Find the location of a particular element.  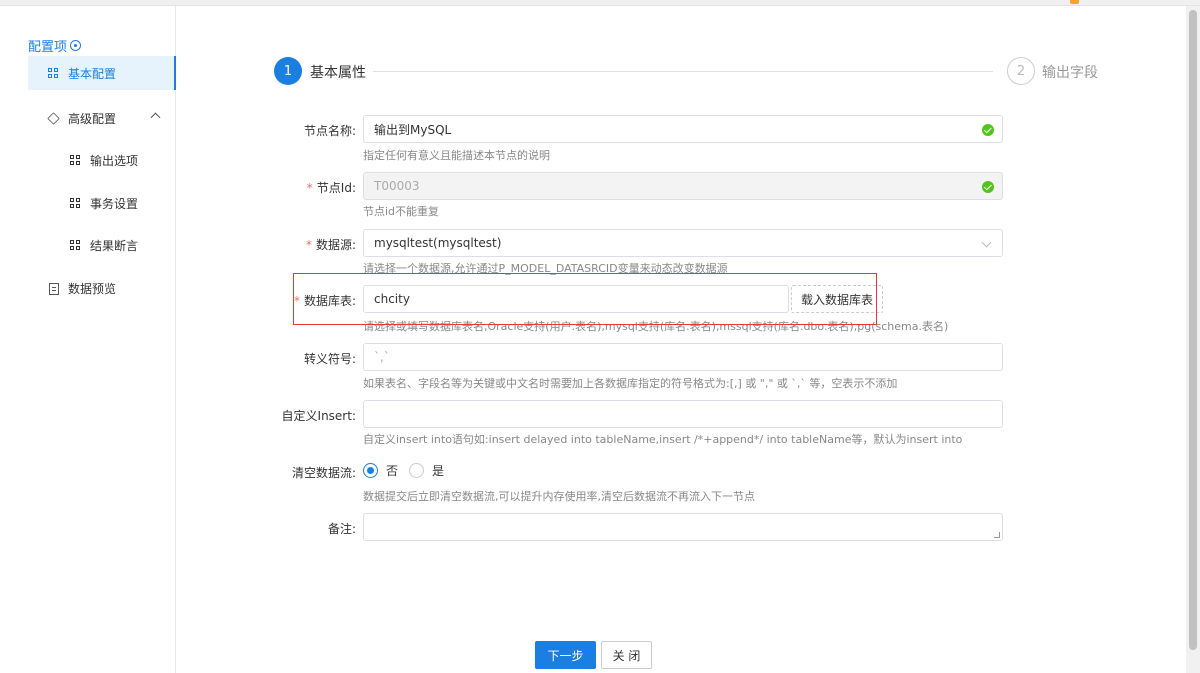

radio-label: 否 is located at coordinates (392, 471).